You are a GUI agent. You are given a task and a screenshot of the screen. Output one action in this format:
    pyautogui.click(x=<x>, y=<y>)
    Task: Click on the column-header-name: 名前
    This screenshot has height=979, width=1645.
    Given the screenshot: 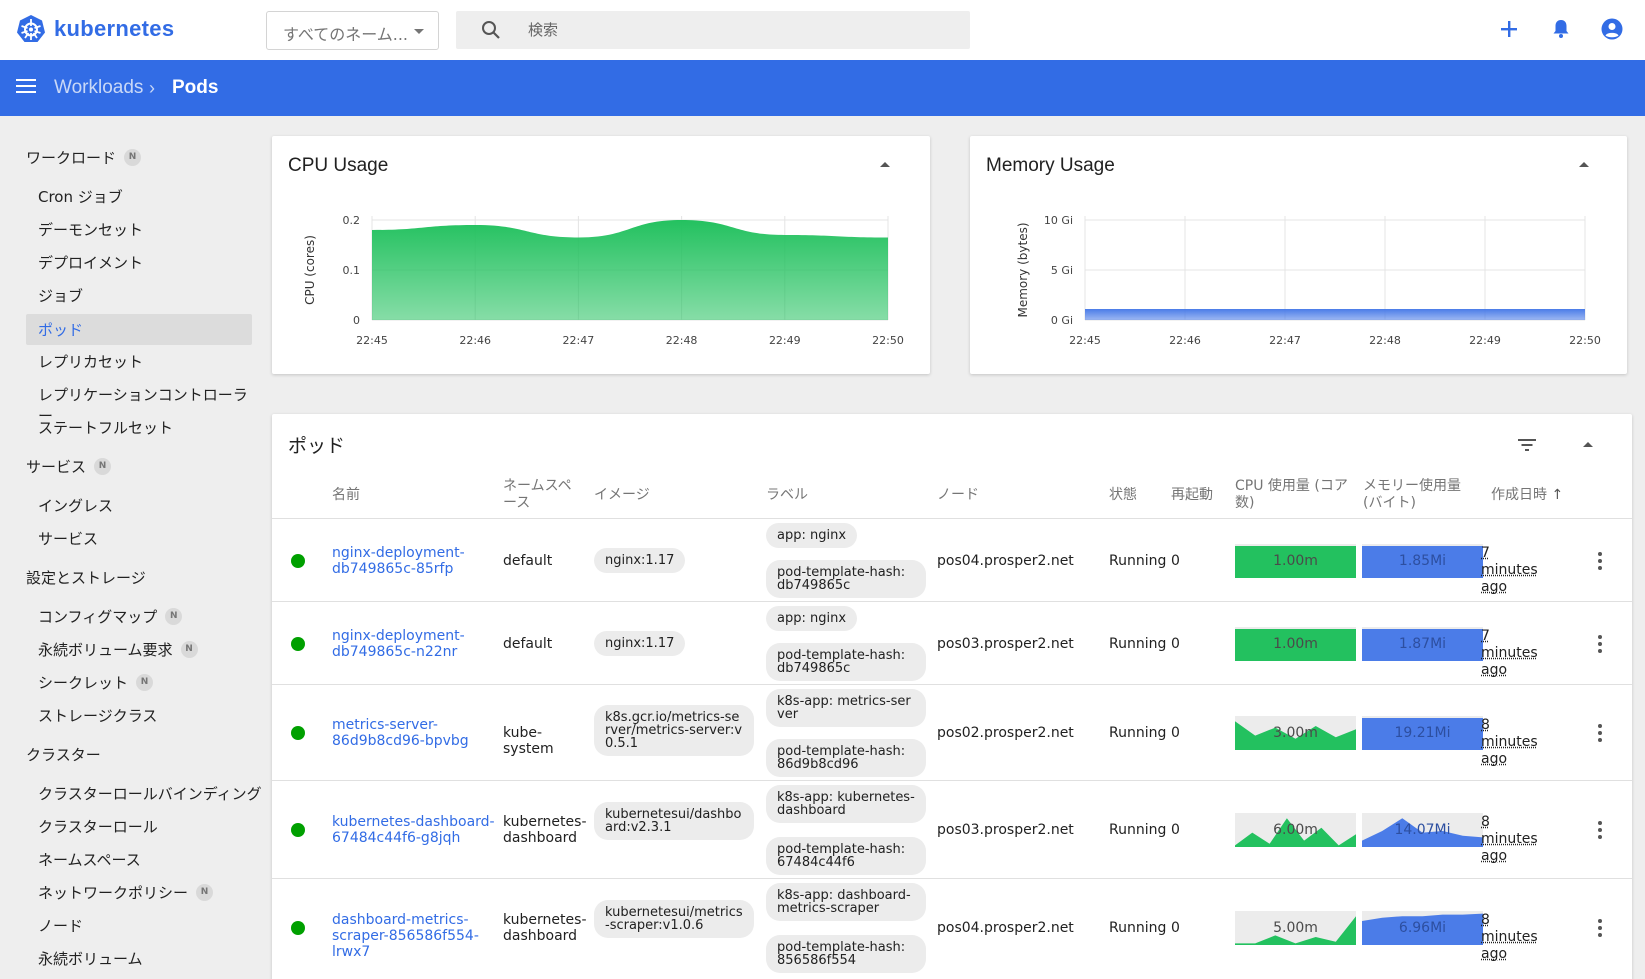 What is the action you would take?
    pyautogui.click(x=346, y=495)
    